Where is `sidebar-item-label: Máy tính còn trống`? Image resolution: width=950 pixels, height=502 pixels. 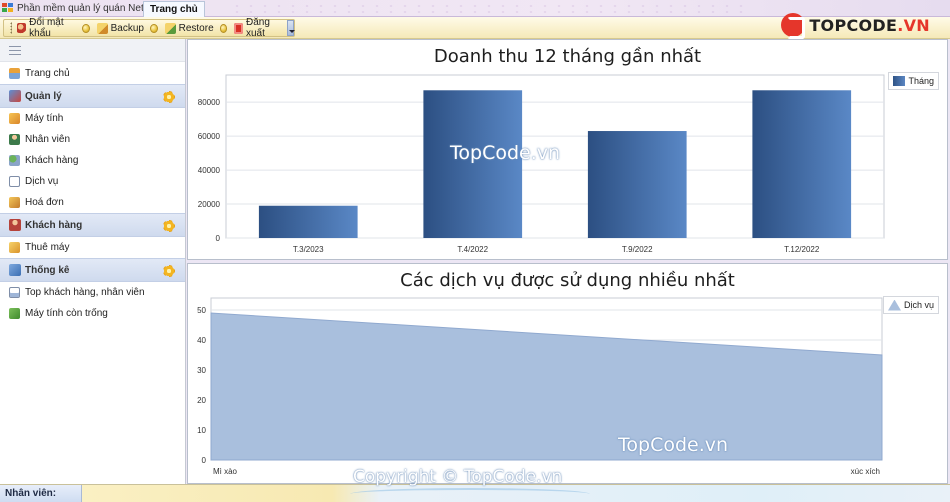 sidebar-item-label: Máy tính còn trống is located at coordinates (66, 313).